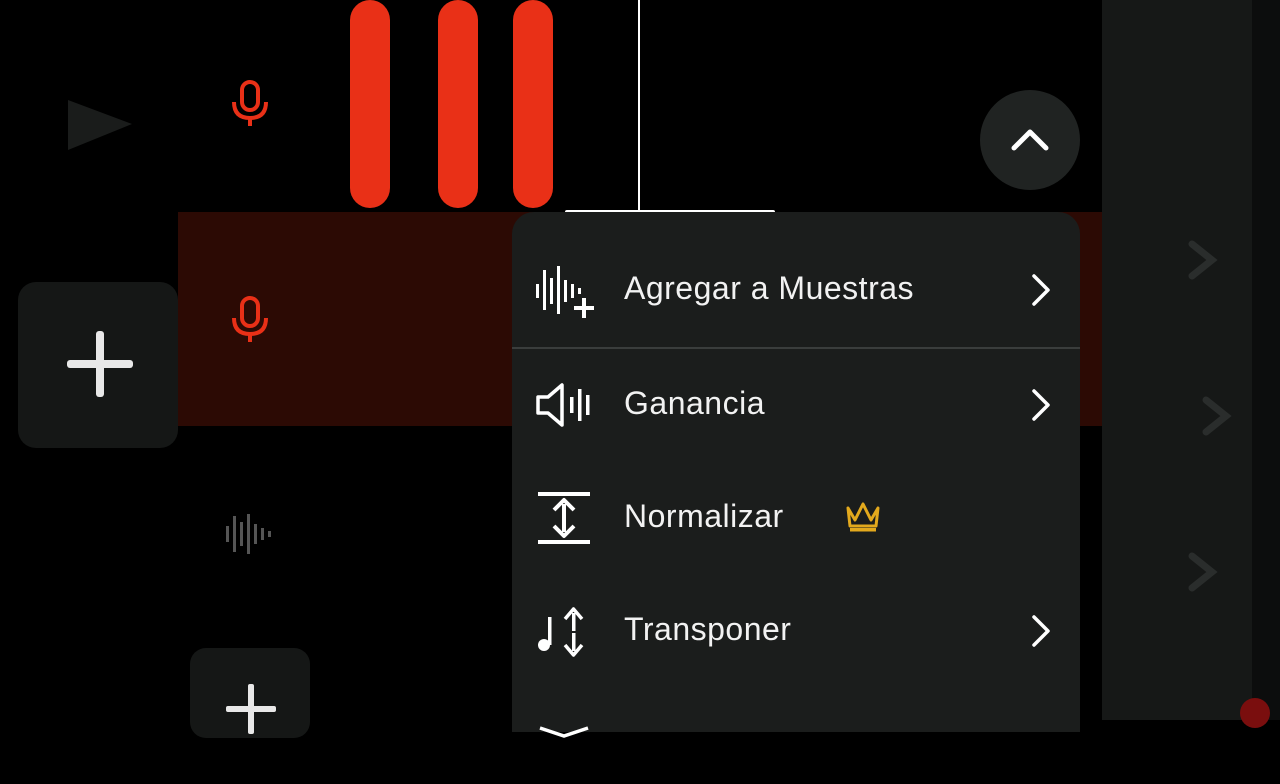 The width and height of the screenshot is (1280, 784). Describe the element at coordinates (565, 292) in the screenshot. I see `add-to-samples-icon` at that location.